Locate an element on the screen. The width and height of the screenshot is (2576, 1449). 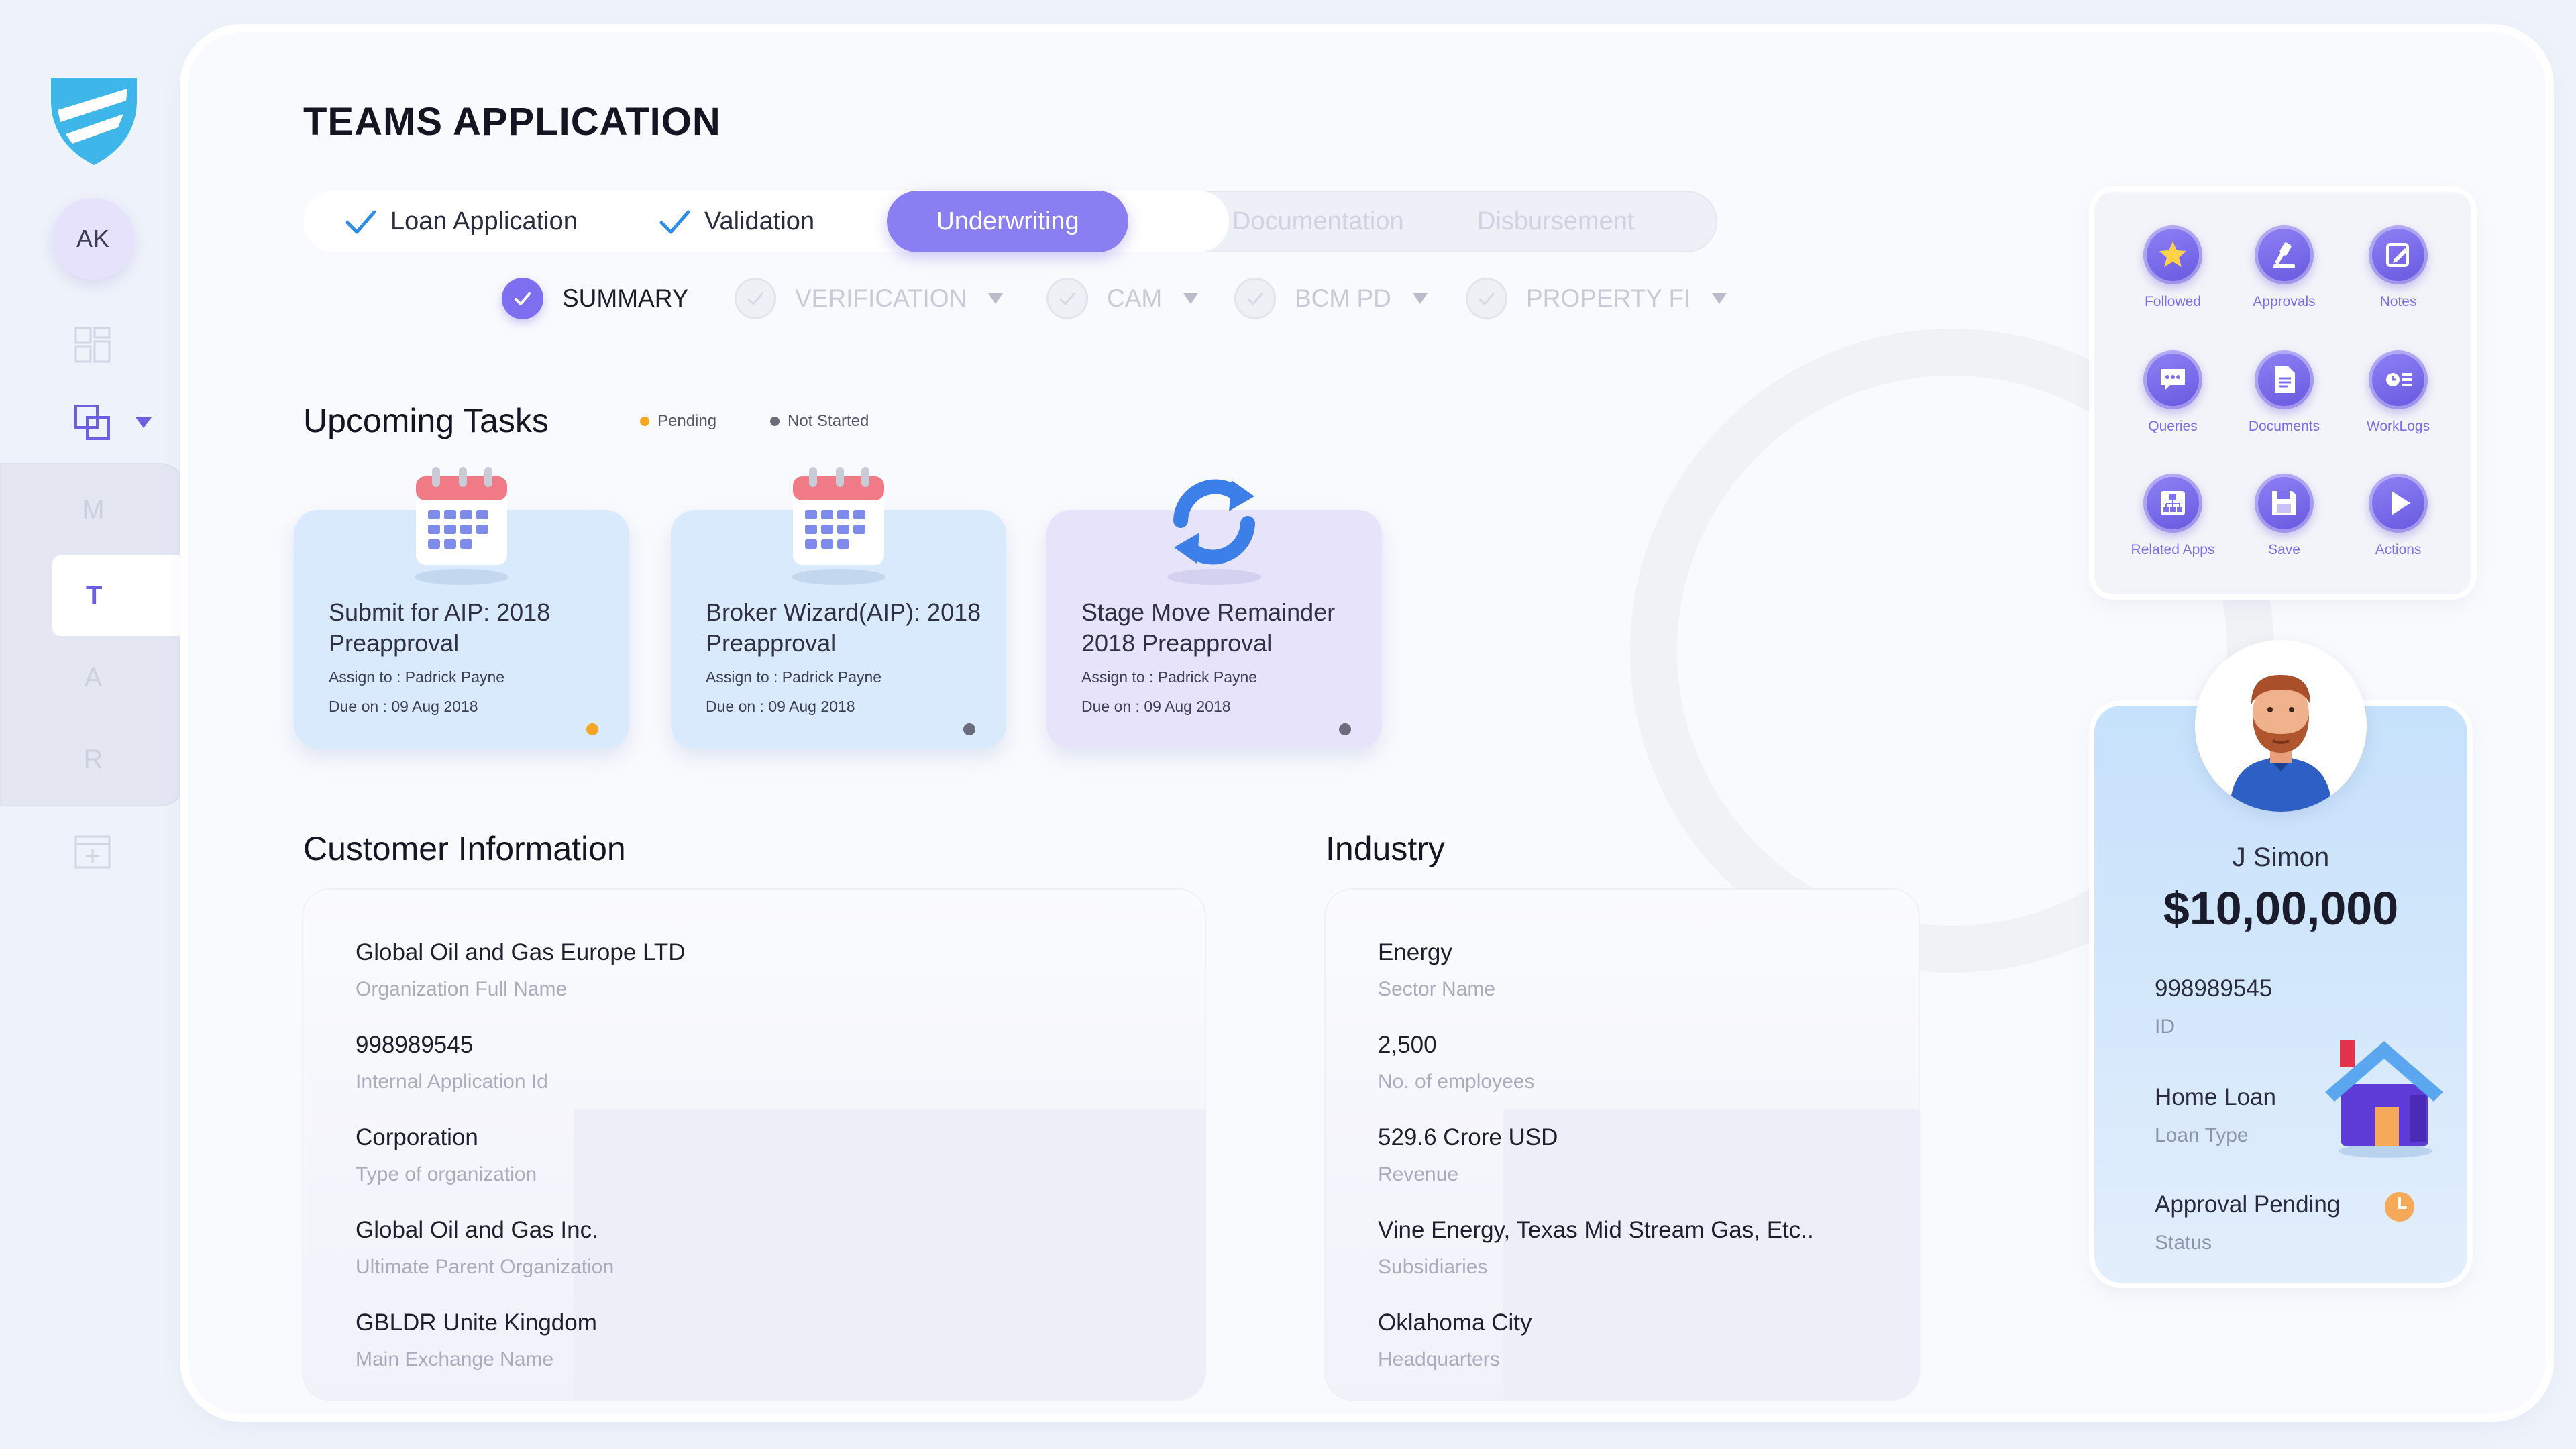
applications-icon is located at coordinates (92, 422).